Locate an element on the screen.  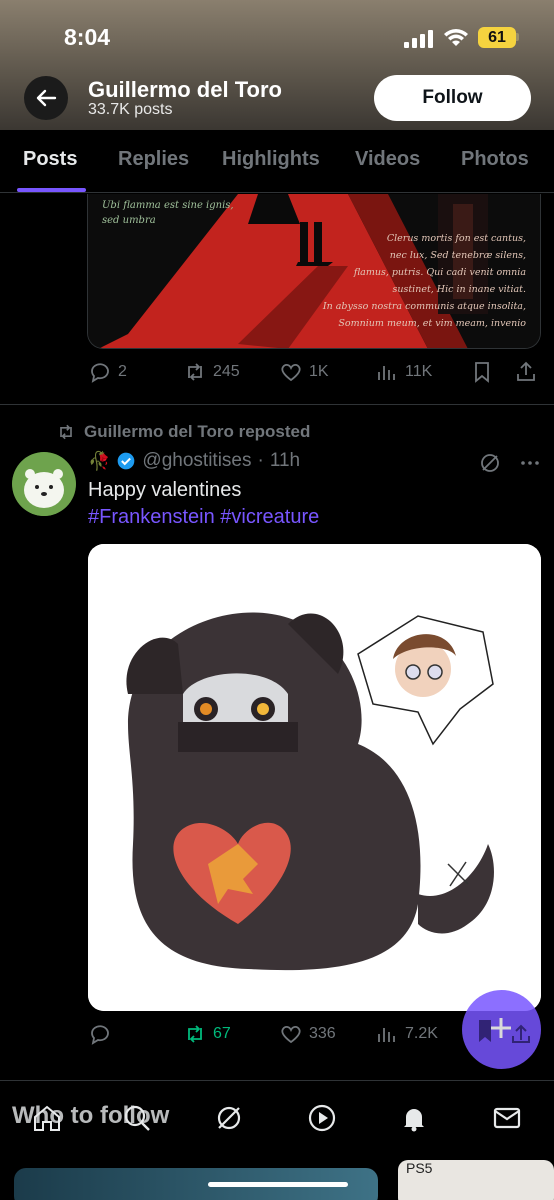
share-icon is located at coordinates (526, 371).